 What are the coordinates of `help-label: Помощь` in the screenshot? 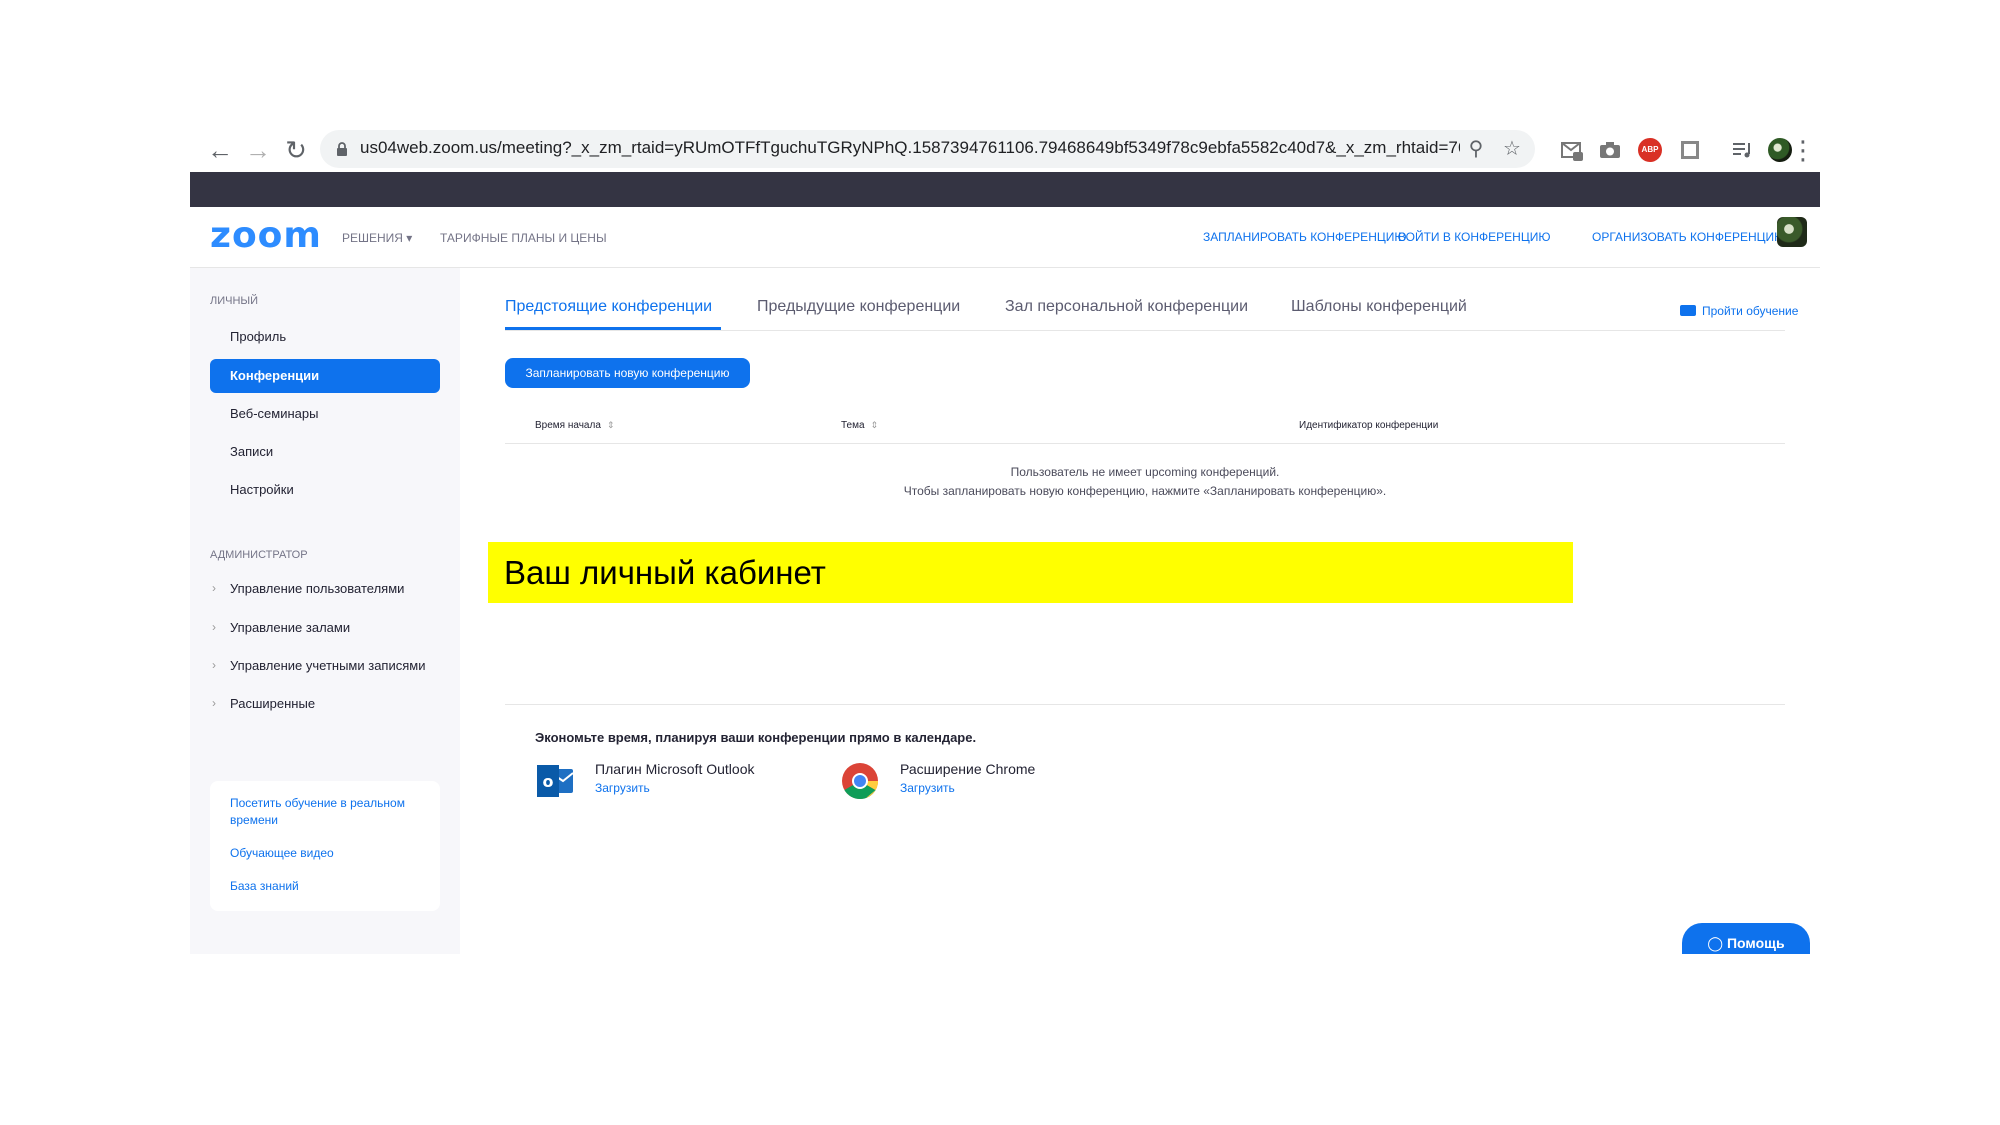 It's located at (1755, 943).